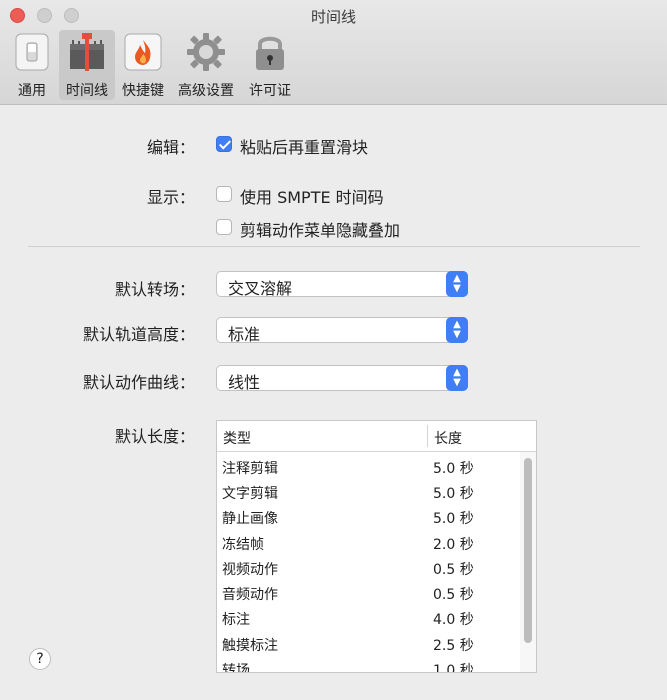 Image resolution: width=667 pixels, height=700 pixels. I want to click on cell-type: 静止画像, so click(250, 519).